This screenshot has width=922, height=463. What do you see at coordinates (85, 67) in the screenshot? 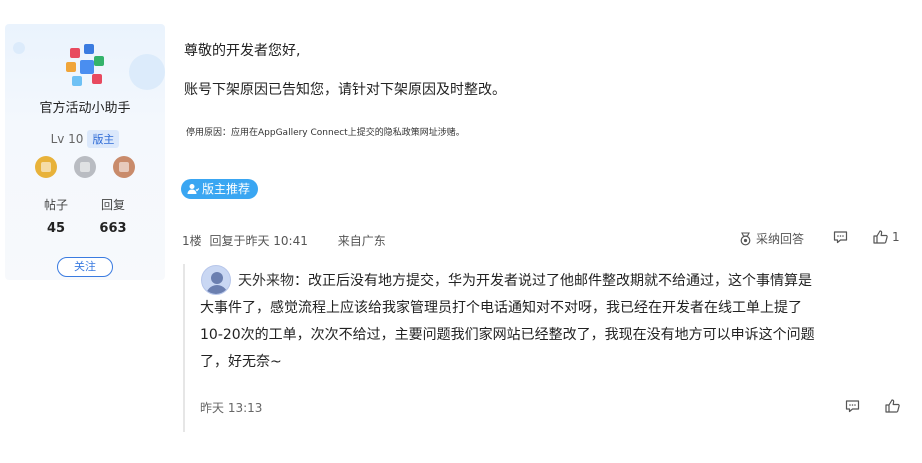
I see `avatar` at bounding box center [85, 67].